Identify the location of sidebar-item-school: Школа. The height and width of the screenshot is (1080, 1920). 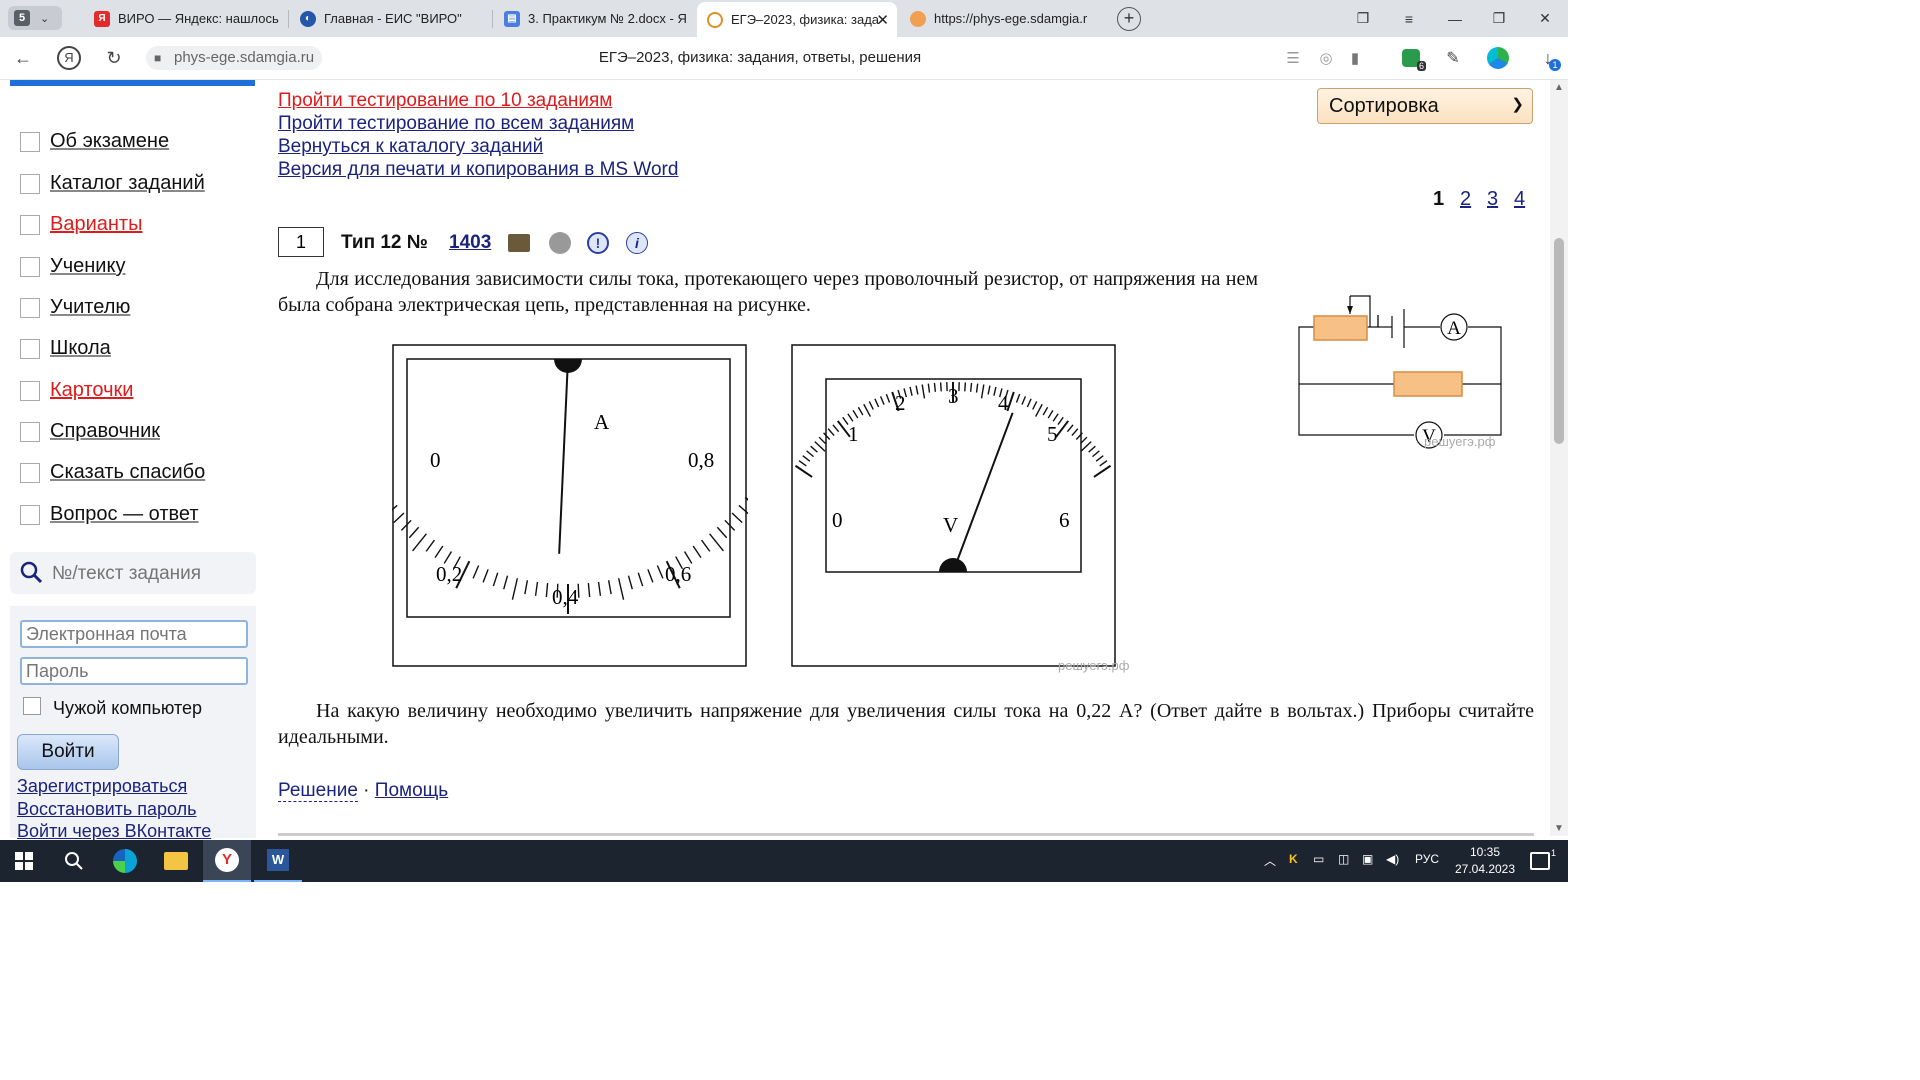
(65, 348).